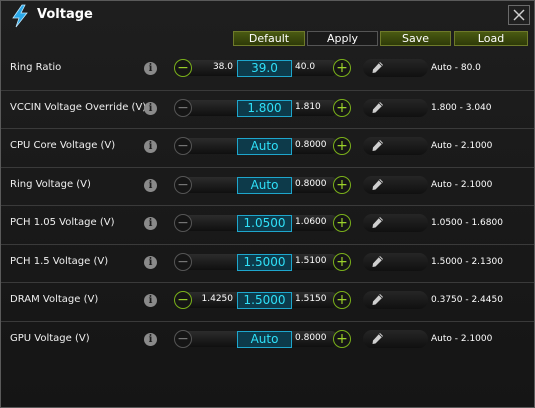 Image resolution: width=535 pixels, height=408 pixels. I want to click on setting-label: DRAM Voltage (V), so click(54, 299).